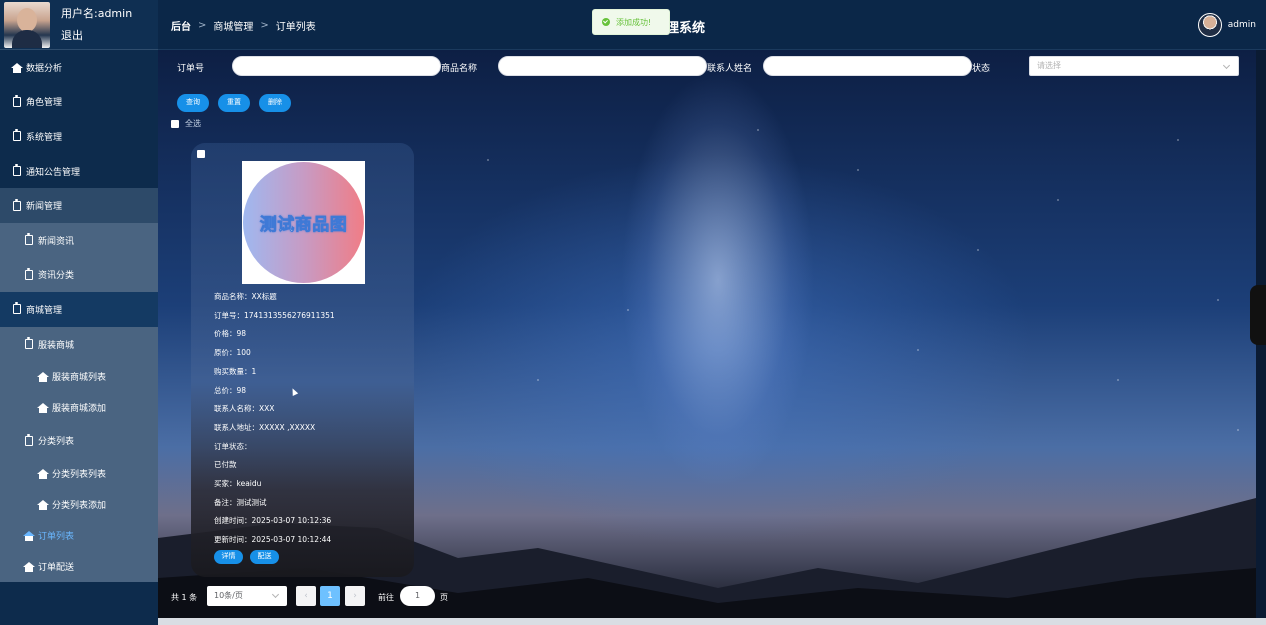 Image resolution: width=1266 pixels, height=625 pixels. I want to click on sidebar-item-news-category: 资讯分类, so click(79, 275).